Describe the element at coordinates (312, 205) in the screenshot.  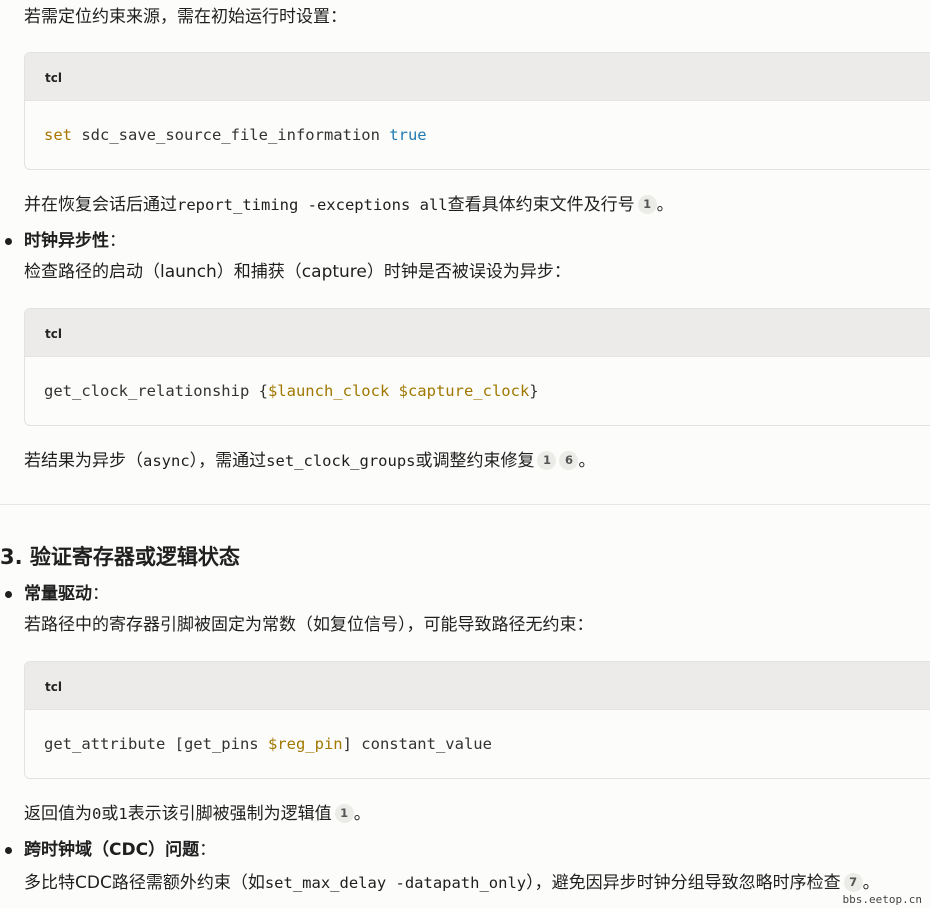
I see `inline-code: report_timing -exceptions all` at that location.